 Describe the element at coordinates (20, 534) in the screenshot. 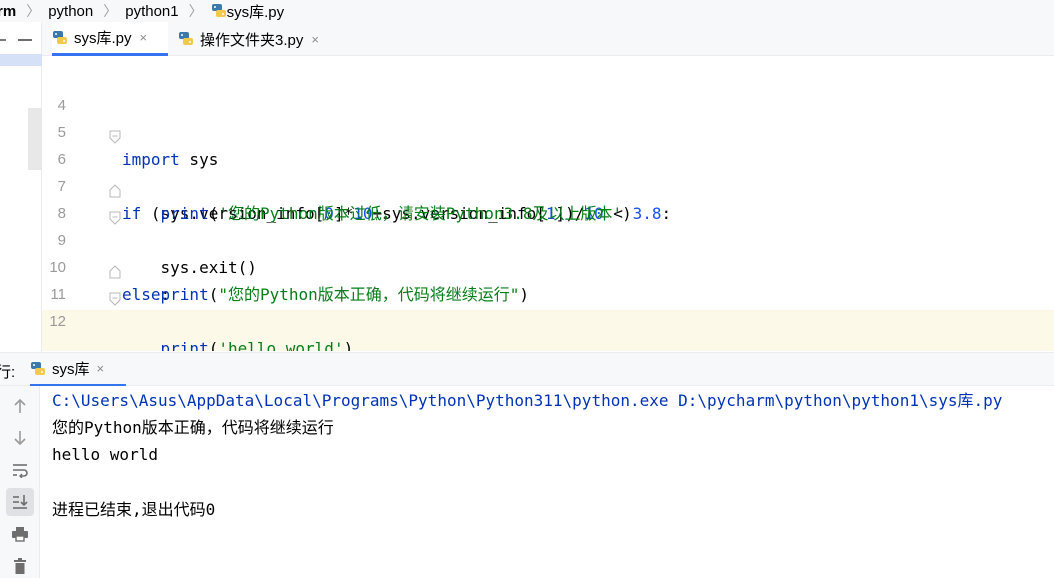

I see `print-icon` at that location.